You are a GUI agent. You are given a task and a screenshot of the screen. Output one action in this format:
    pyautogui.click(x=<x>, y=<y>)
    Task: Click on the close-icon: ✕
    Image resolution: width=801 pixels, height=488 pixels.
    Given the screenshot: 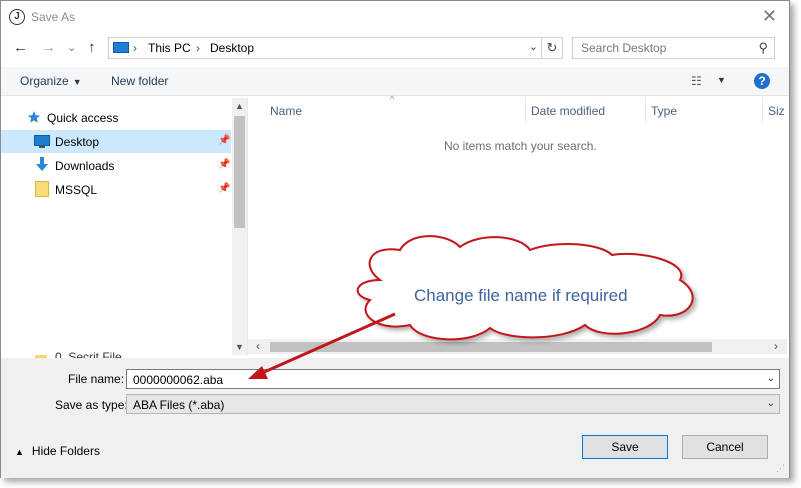 What is the action you would take?
    pyautogui.click(x=769, y=16)
    